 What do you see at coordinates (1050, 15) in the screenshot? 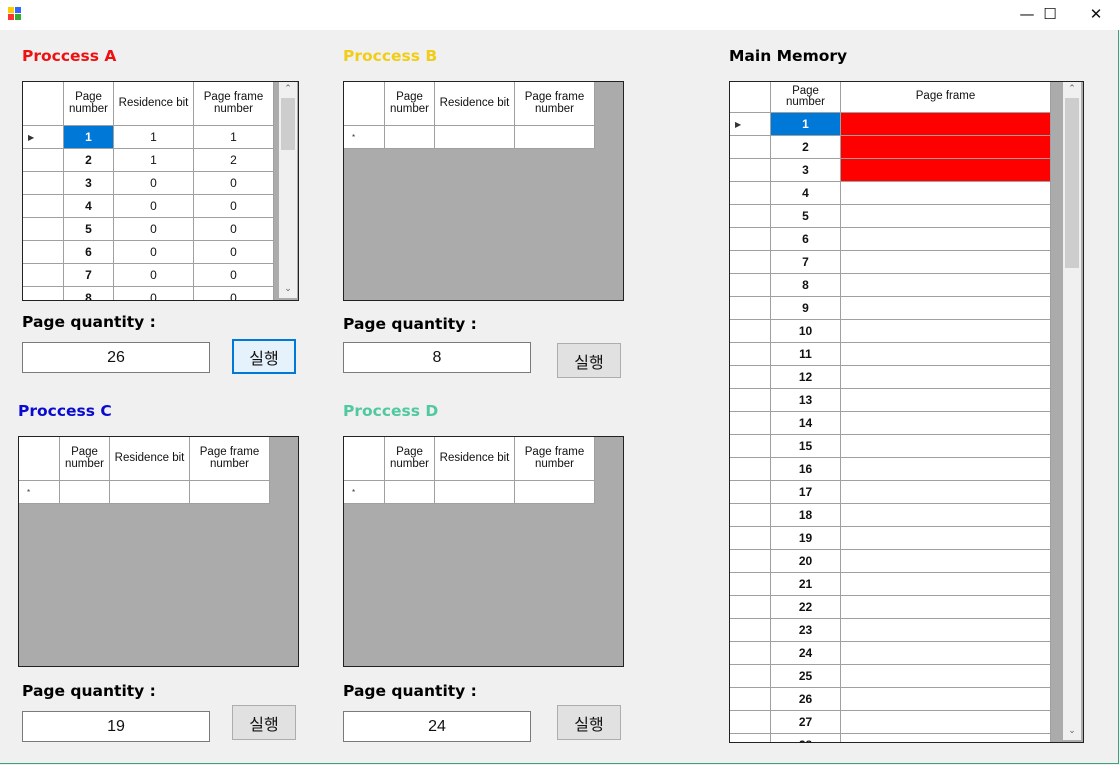
I see `maximize-button: ☐` at bounding box center [1050, 15].